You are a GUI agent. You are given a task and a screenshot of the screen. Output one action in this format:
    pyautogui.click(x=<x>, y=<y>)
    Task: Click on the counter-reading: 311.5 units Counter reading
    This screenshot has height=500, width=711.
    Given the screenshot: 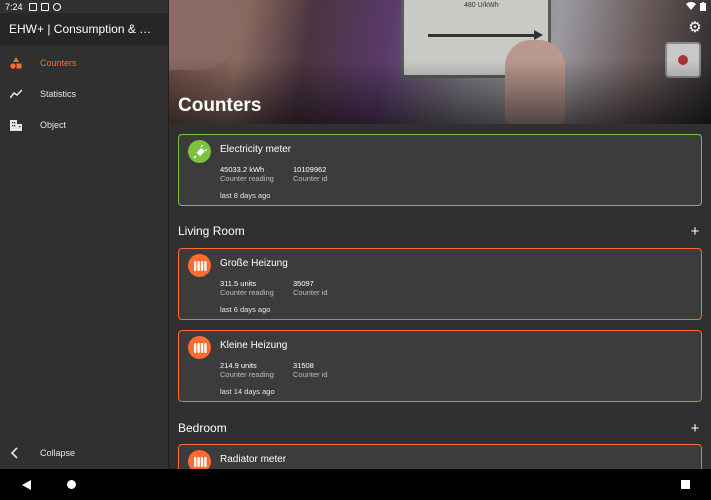 What is the action you would take?
    pyautogui.click(x=256, y=288)
    